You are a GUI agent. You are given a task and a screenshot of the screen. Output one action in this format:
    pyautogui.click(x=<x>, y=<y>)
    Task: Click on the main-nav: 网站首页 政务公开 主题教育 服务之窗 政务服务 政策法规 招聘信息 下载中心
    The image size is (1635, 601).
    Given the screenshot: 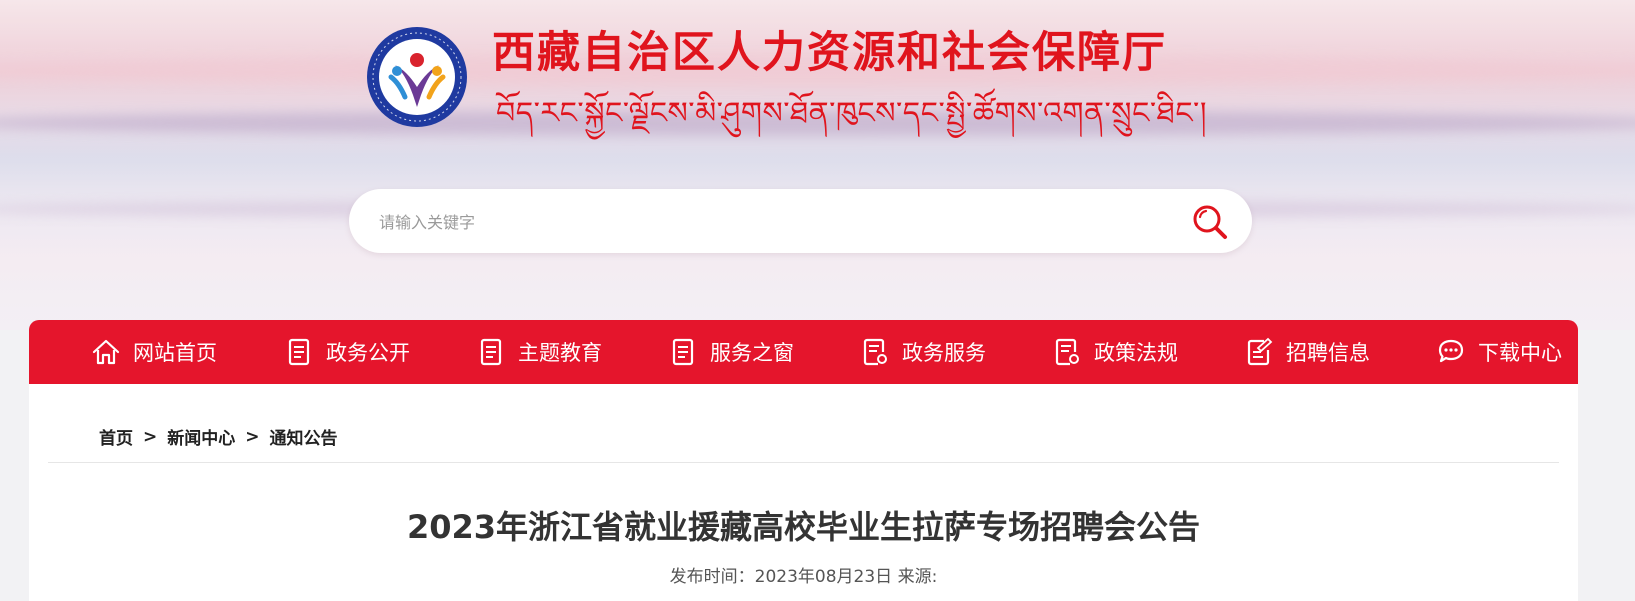 What is the action you would take?
    pyautogui.click(x=803, y=352)
    